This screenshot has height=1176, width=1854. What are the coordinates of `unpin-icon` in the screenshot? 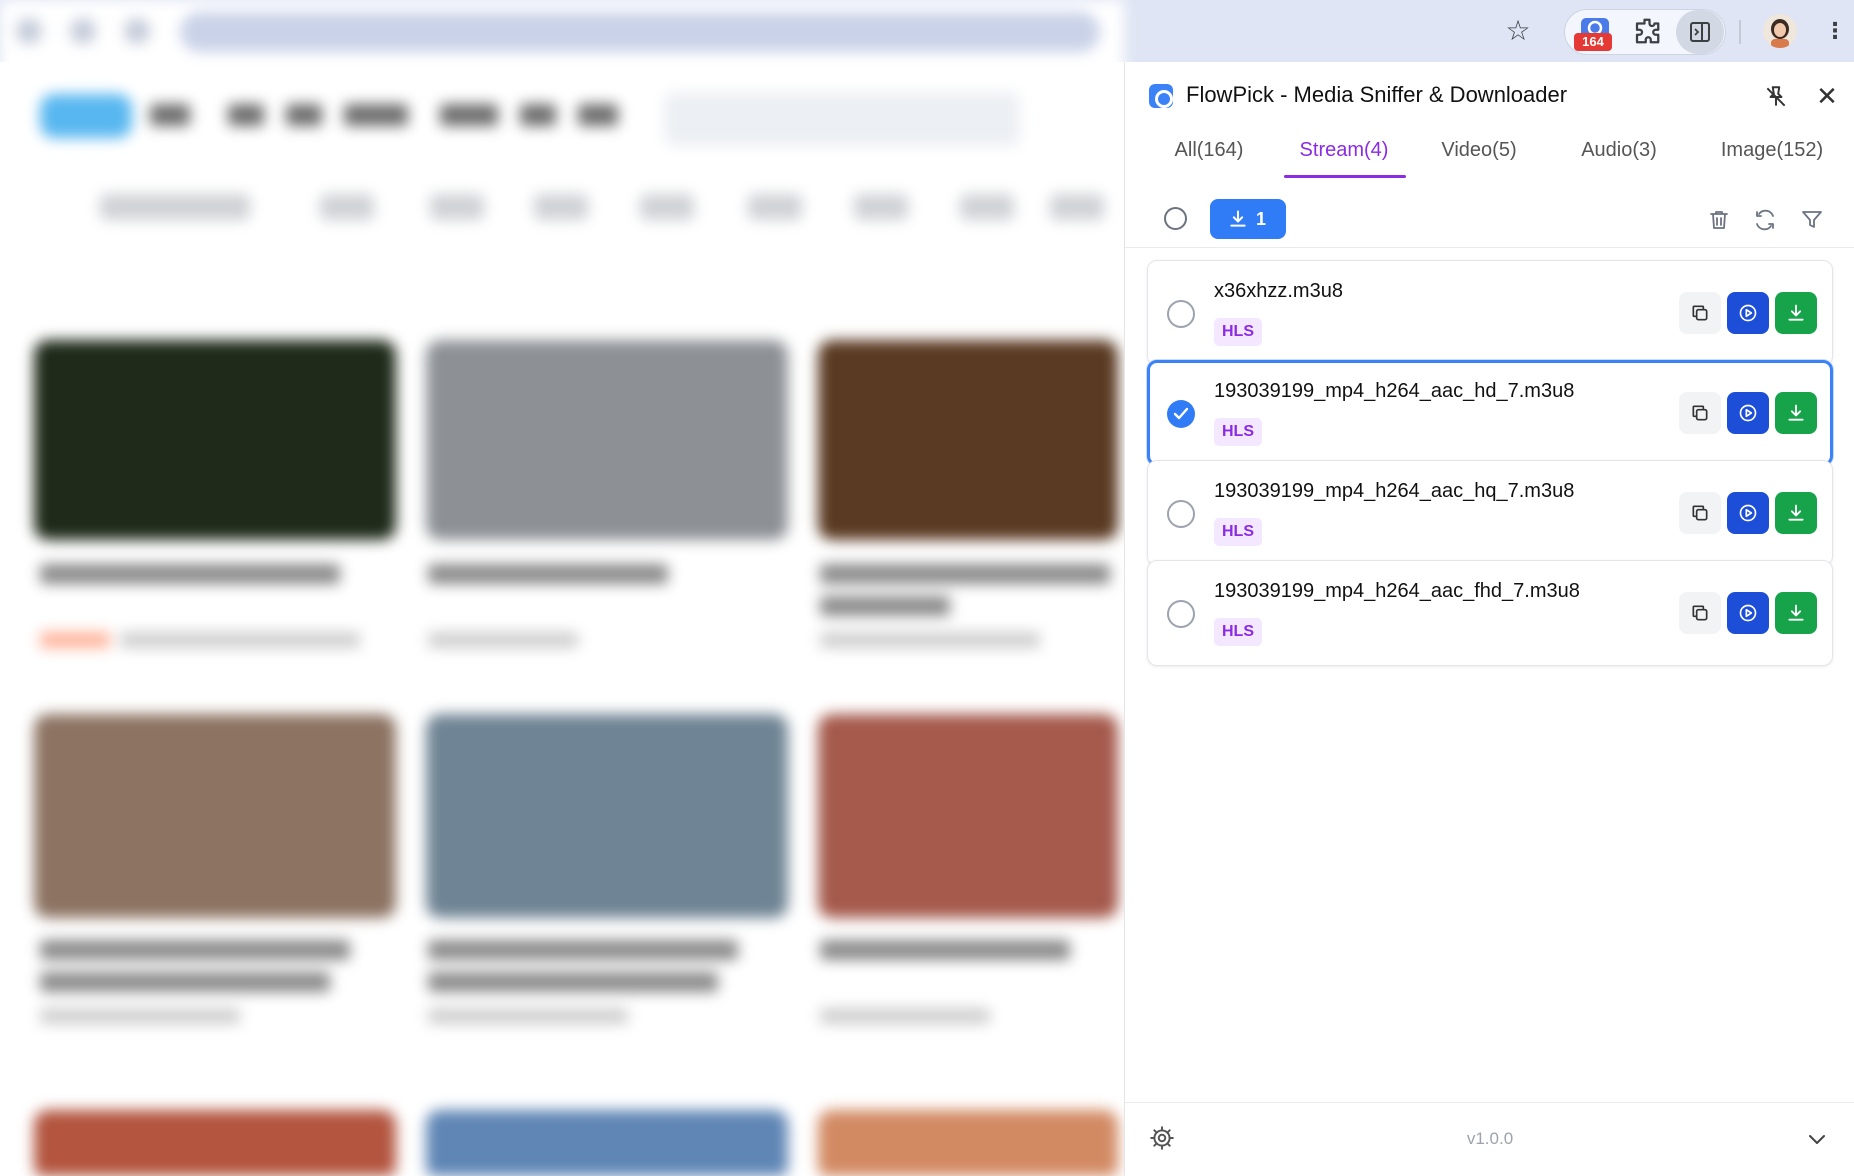 It's located at (1776, 97).